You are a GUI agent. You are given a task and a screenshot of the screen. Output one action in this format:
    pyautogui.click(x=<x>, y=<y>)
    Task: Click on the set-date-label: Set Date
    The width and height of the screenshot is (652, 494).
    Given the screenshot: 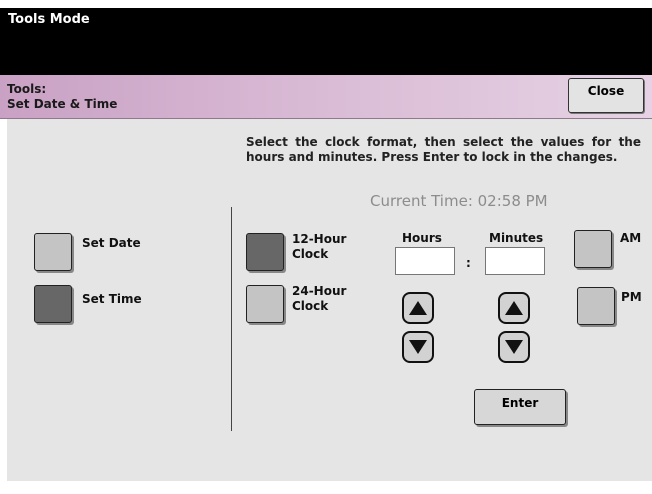 What is the action you would take?
    pyautogui.click(x=111, y=243)
    